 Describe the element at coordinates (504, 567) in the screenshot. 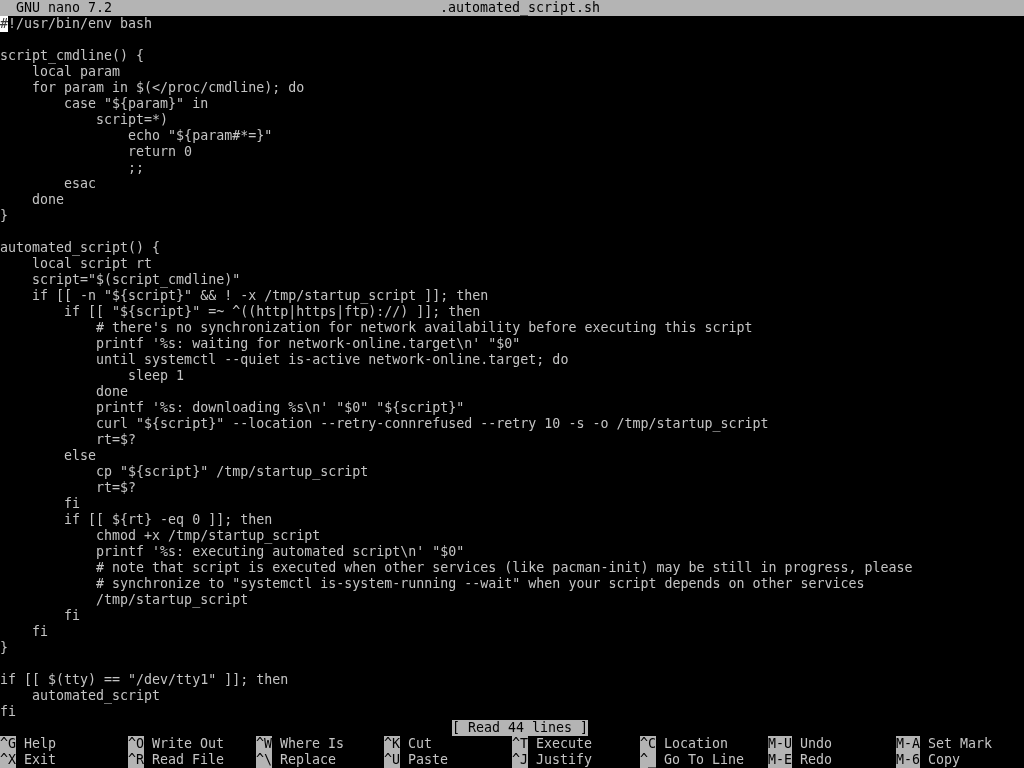

I see `code-line: # note that script is executed when other services (like pacman-init) may be still in progress, please` at that location.